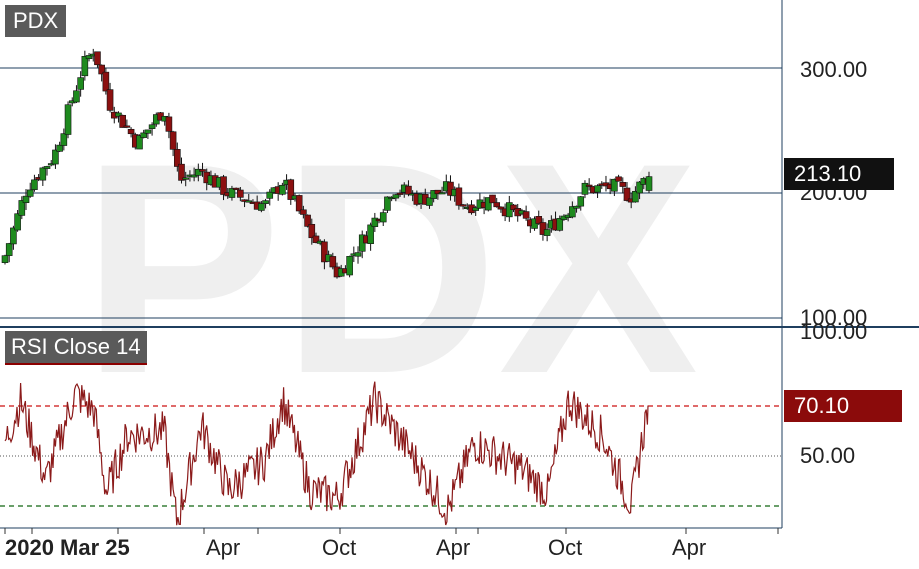 The image size is (919, 569). What do you see at coordinates (339, 547) in the screenshot?
I see `time-axis-label-oct-2021: Oct` at bounding box center [339, 547].